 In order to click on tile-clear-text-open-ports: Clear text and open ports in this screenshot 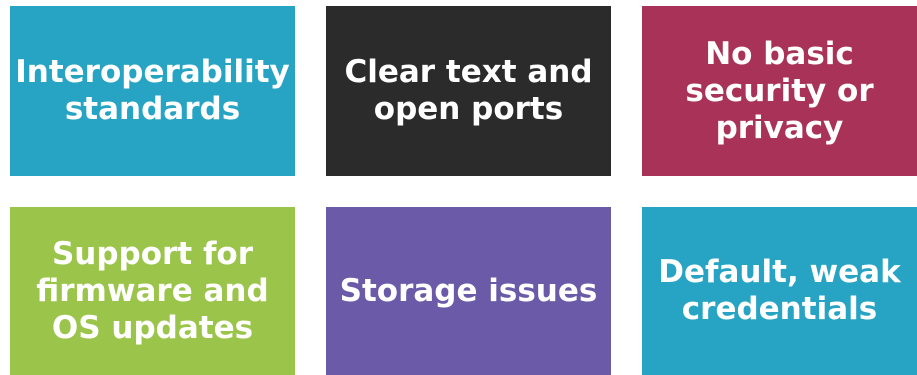, I will do `click(468, 91)`.